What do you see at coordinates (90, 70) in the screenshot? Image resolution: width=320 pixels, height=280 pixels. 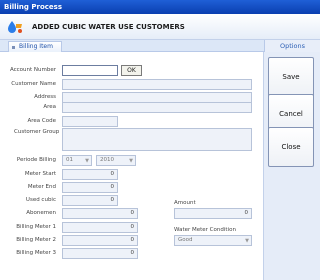 I see `account-number-input` at bounding box center [90, 70].